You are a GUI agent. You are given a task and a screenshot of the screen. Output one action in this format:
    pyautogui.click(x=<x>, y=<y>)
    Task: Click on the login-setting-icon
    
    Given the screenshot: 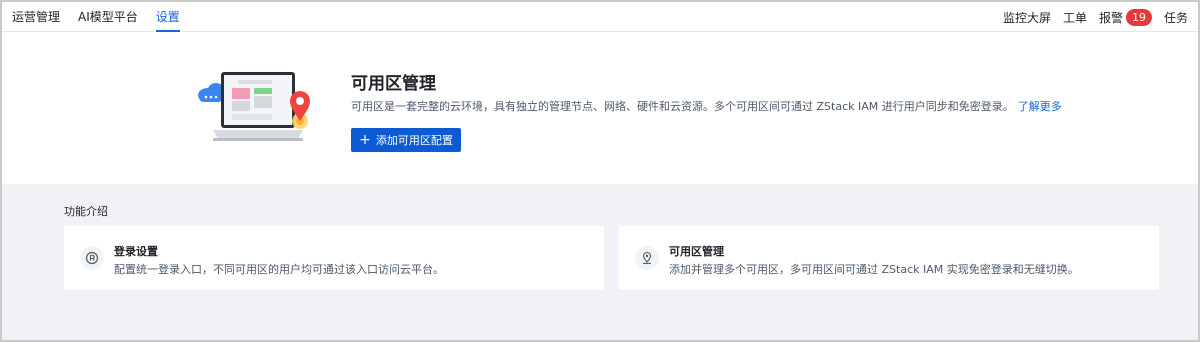 What is the action you would take?
    pyautogui.click(x=92, y=258)
    